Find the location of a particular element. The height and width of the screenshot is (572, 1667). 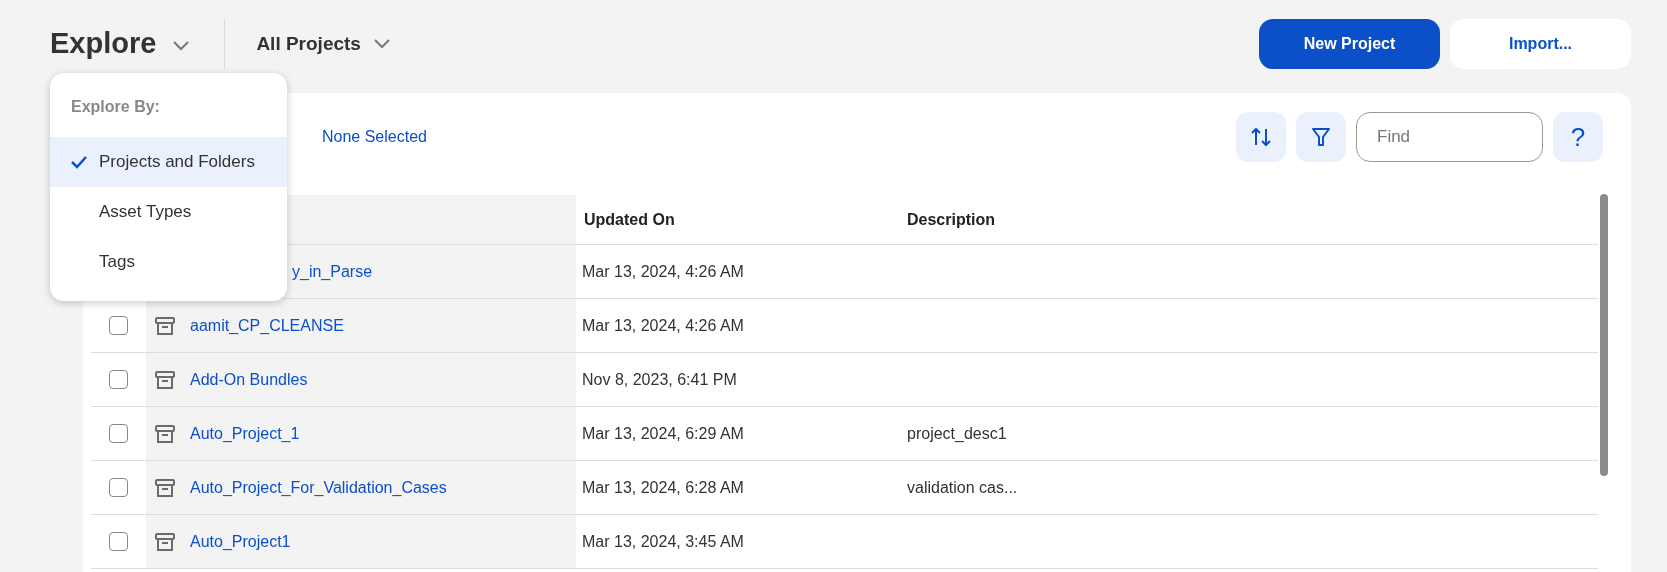

page-title: Explore is located at coordinates (103, 44).